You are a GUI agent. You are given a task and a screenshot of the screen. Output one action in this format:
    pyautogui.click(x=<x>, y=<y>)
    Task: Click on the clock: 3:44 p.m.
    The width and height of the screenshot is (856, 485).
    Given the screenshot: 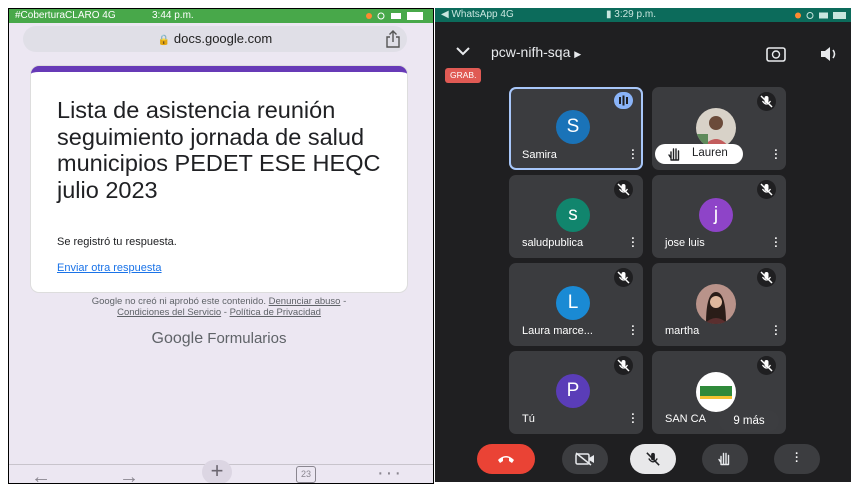 What is the action you would take?
    pyautogui.click(x=173, y=15)
    